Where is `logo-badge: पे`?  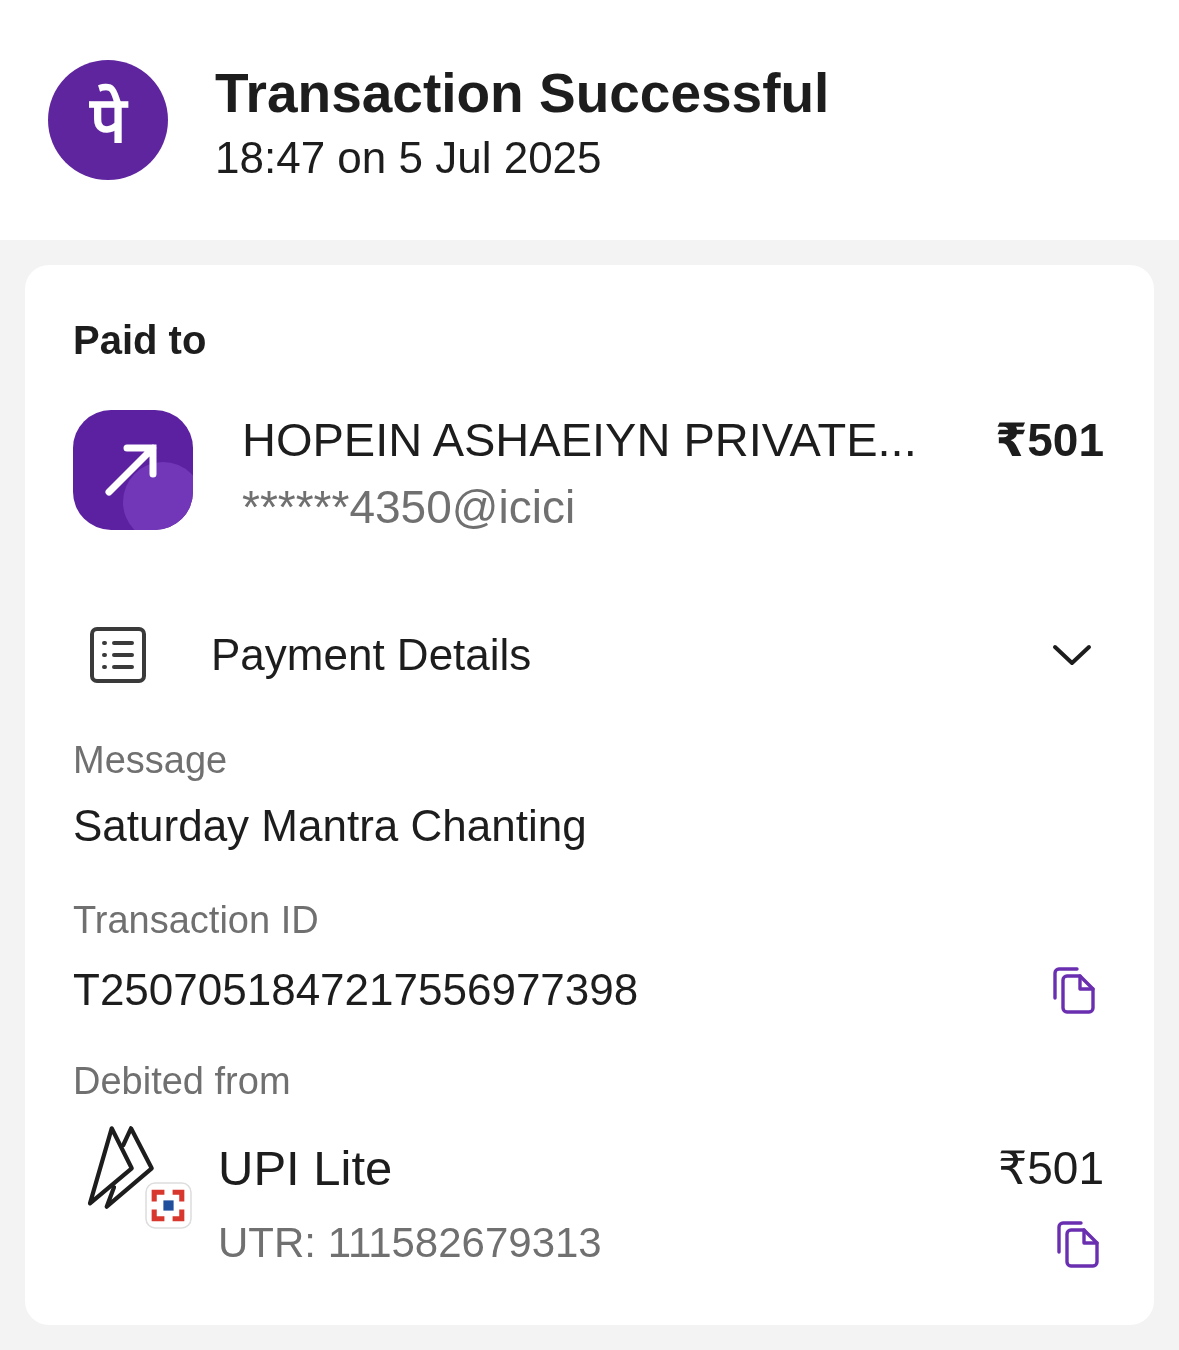 logo-badge: पे is located at coordinates (108, 120).